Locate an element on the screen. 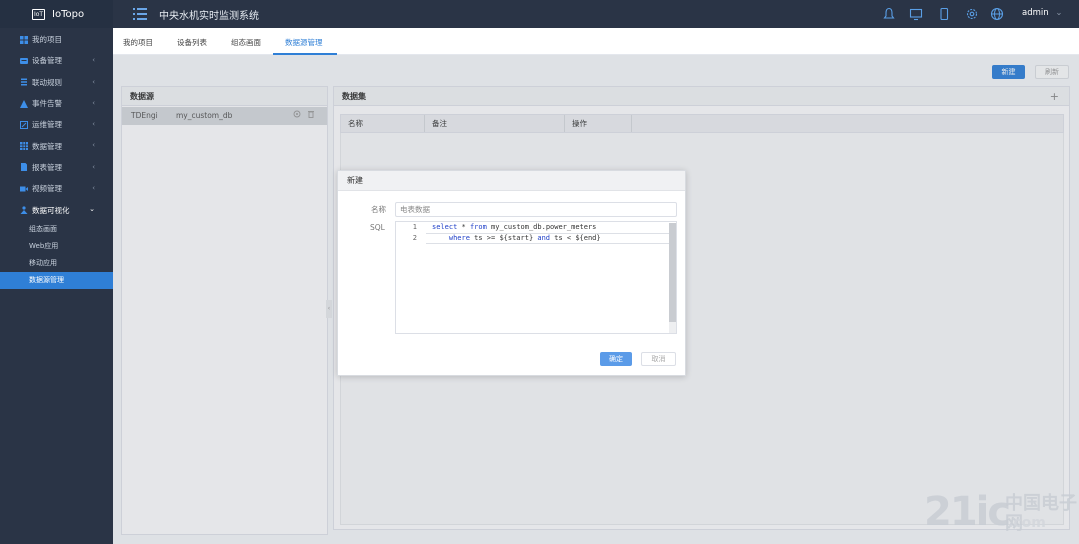 Image resolution: width=1079 pixels, height=544 pixels. logo: IoT IoTopo is located at coordinates (56, 14).